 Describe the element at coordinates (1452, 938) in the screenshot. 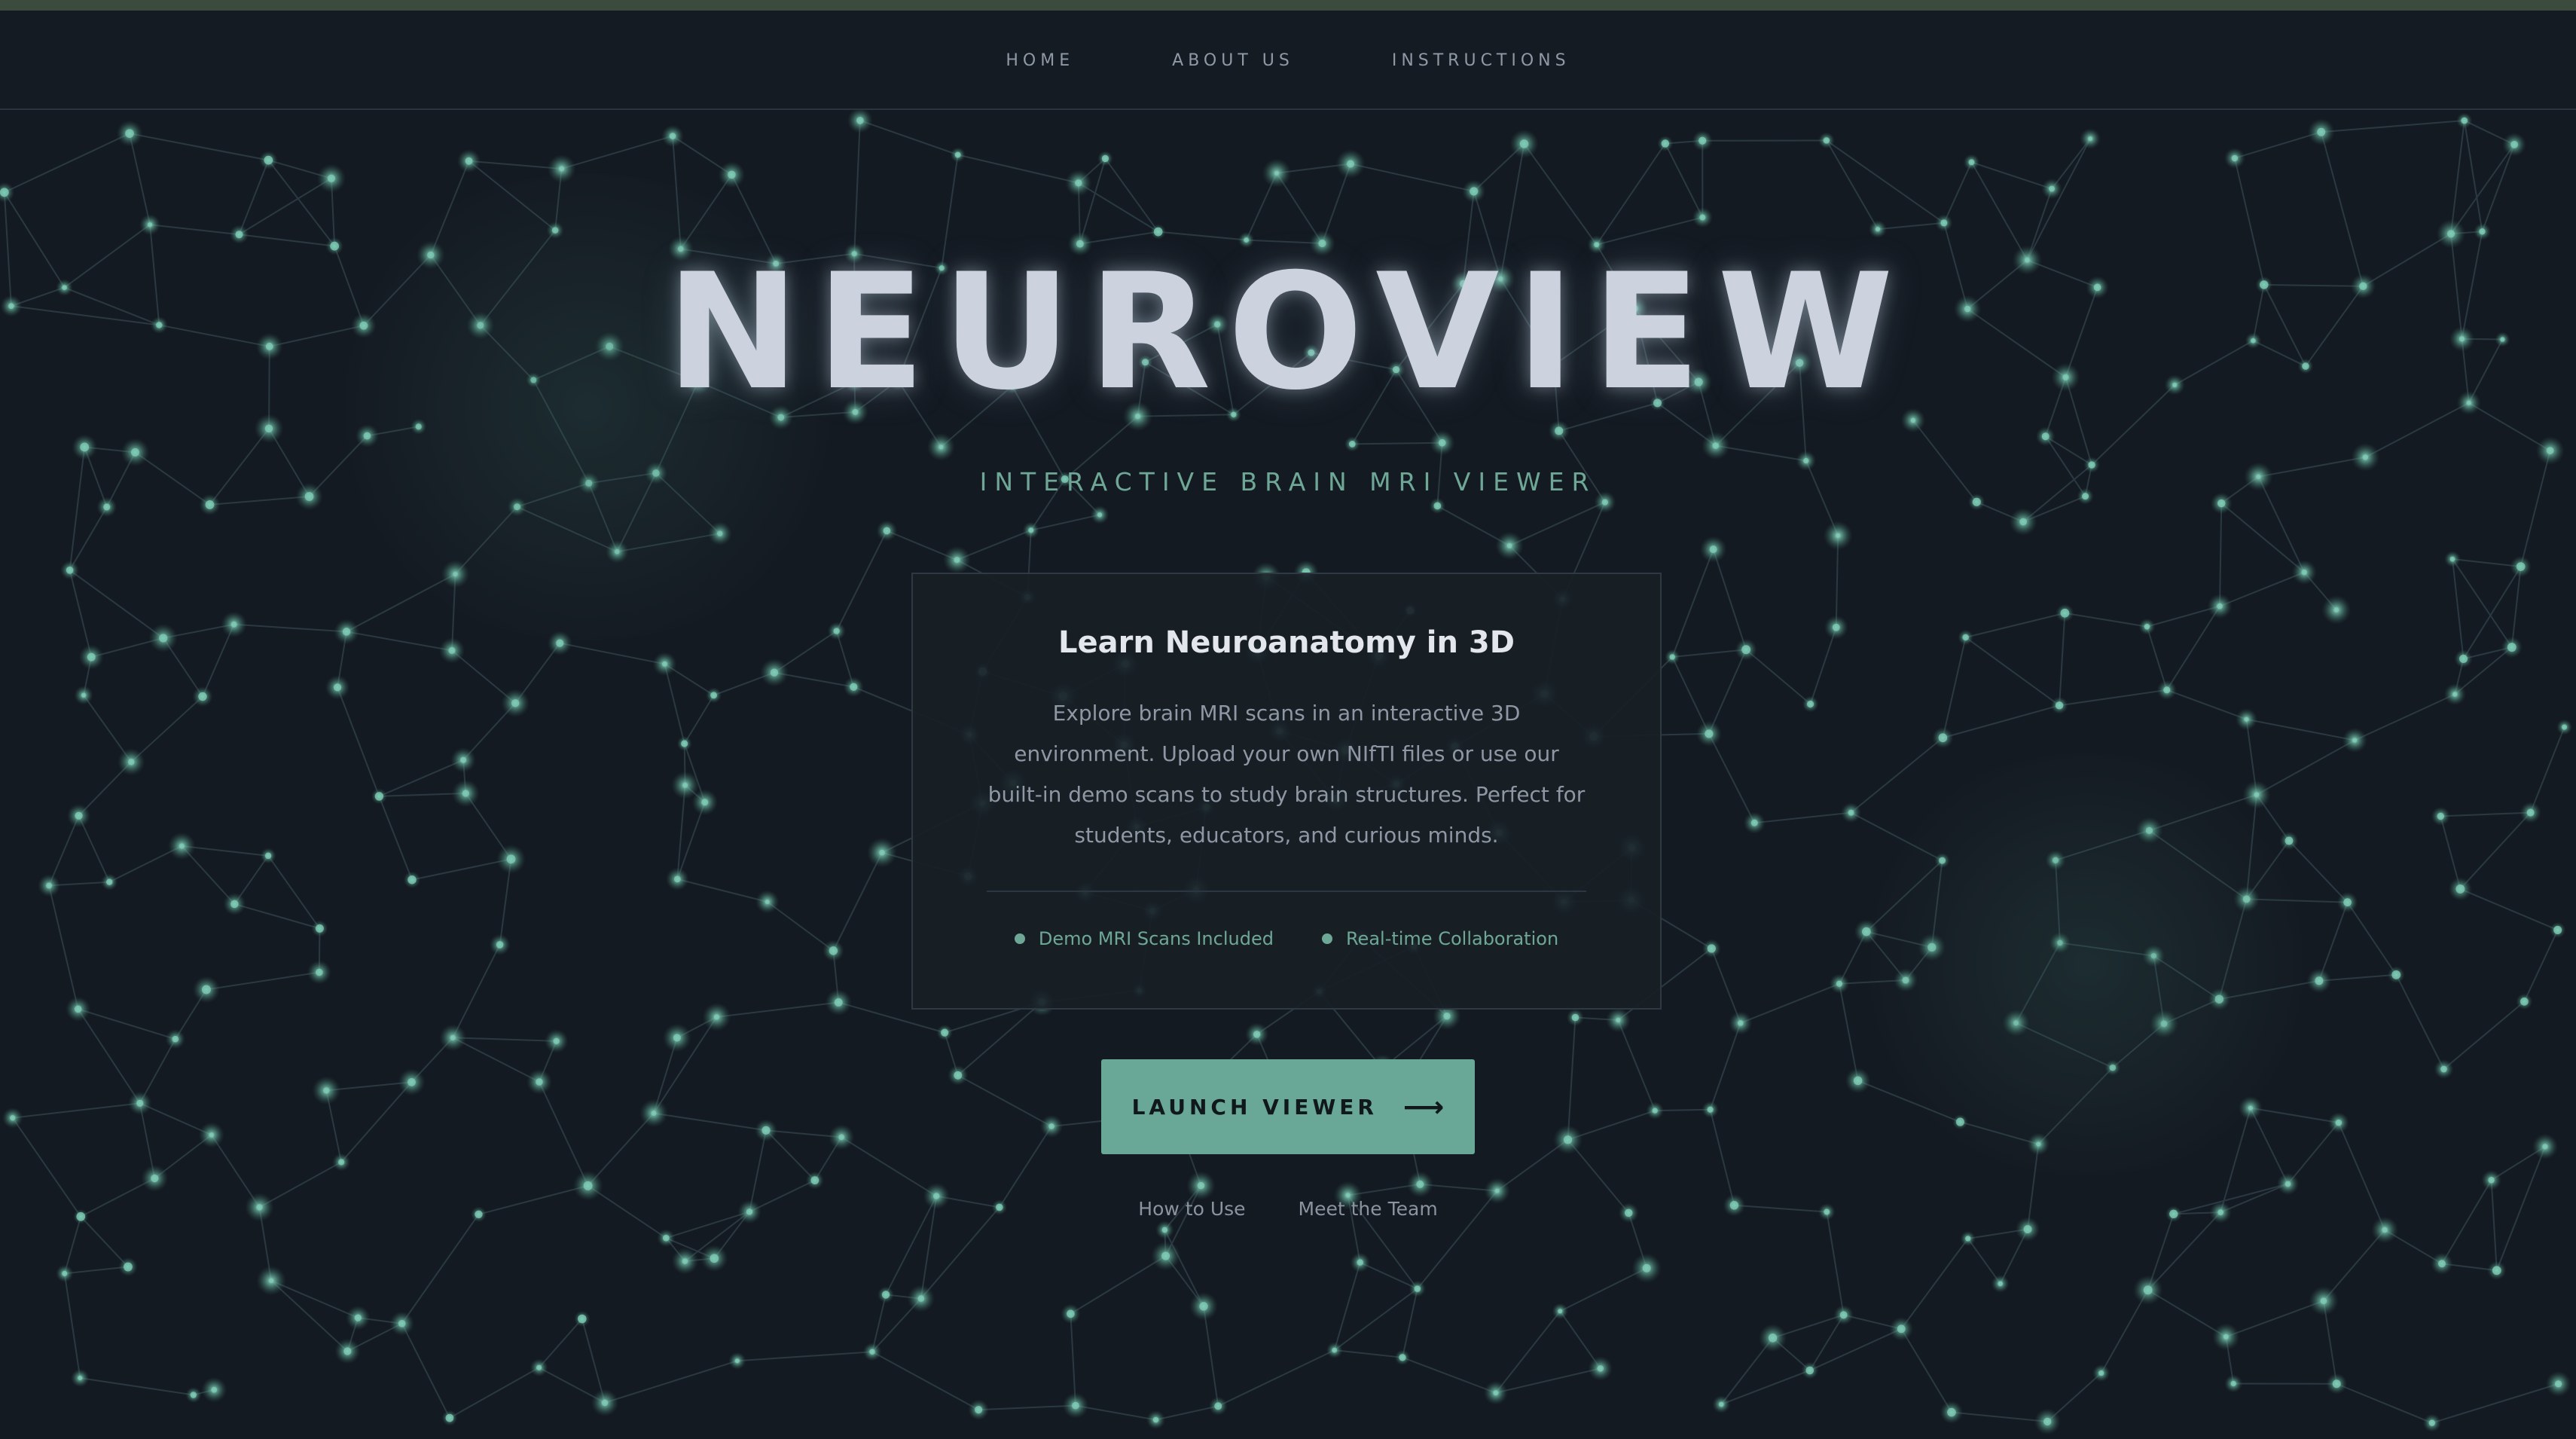

I see `feature-label: Real-time Collaboration` at that location.